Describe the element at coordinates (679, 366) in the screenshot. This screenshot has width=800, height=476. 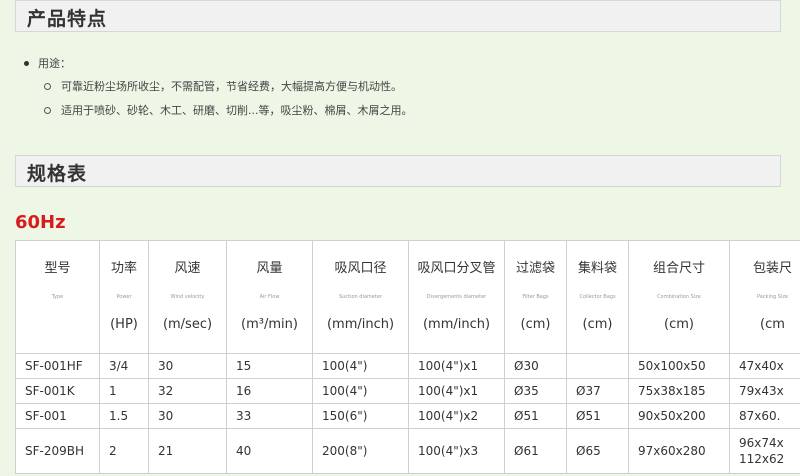
I see `cell-combination-size: 50x100x50` at that location.